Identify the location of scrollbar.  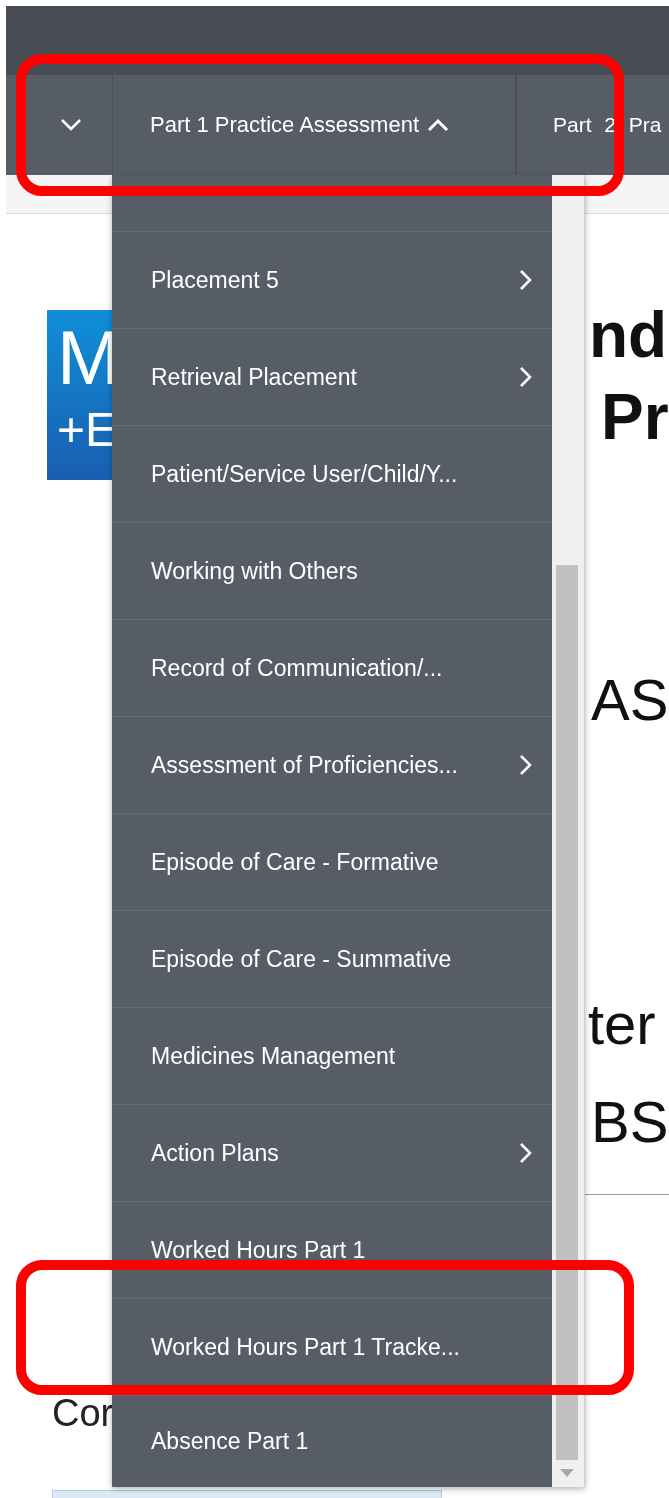
(568, 831).